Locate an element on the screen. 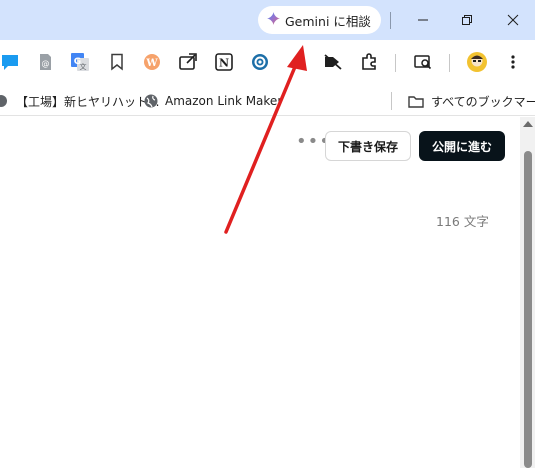 This screenshot has height=468, width=535. browser-toolbar: @ G文 W N is located at coordinates (267, 63).